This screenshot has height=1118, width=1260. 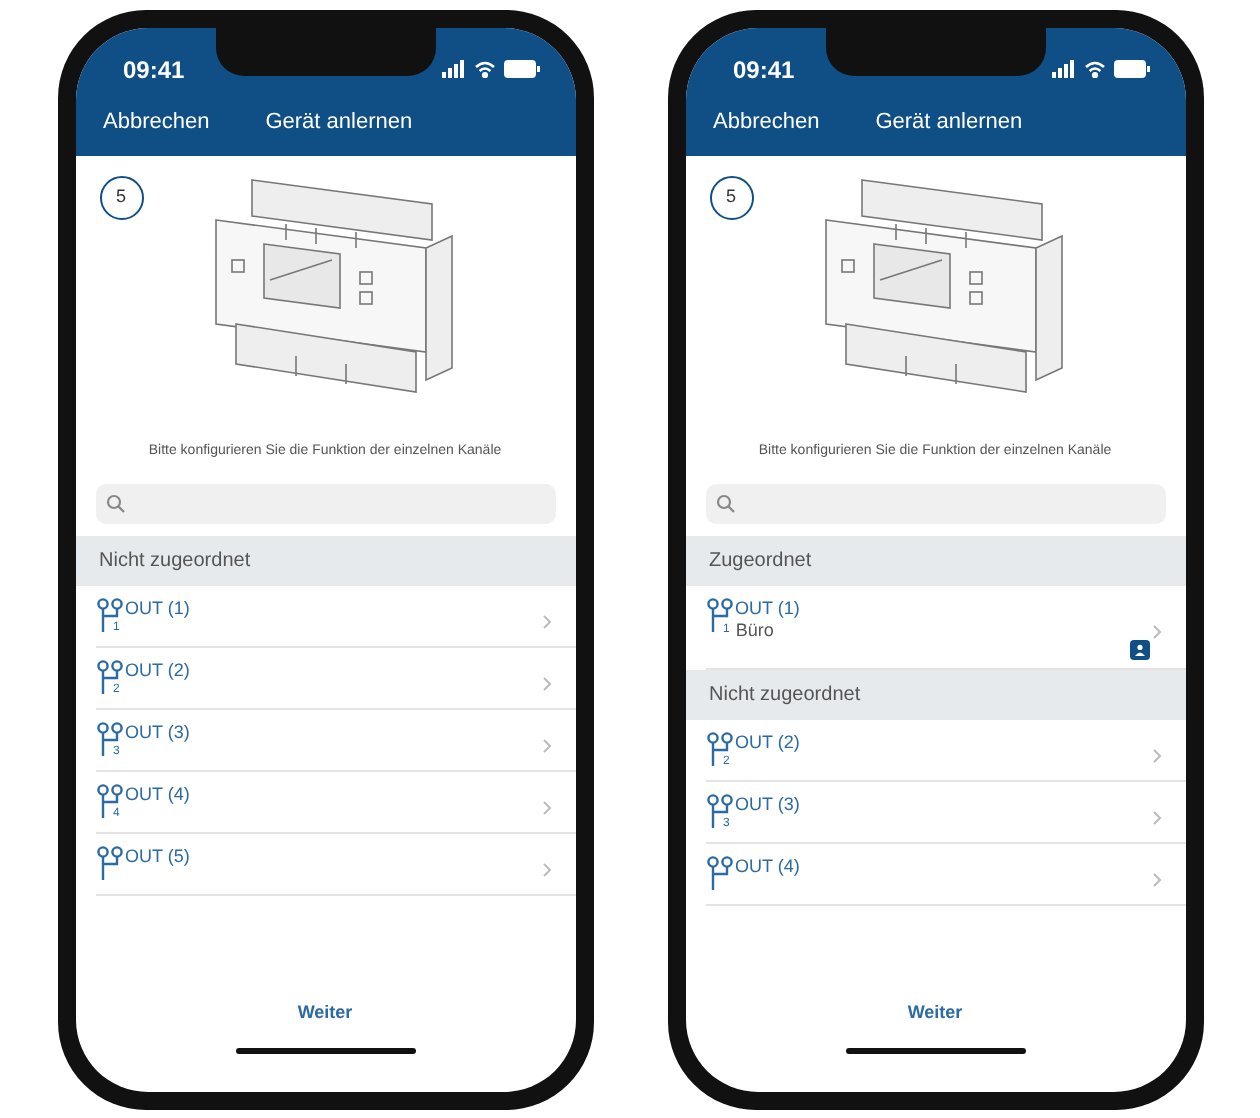 What do you see at coordinates (335, 864) in the screenshot?
I see `channel-row: OUT (5)` at bounding box center [335, 864].